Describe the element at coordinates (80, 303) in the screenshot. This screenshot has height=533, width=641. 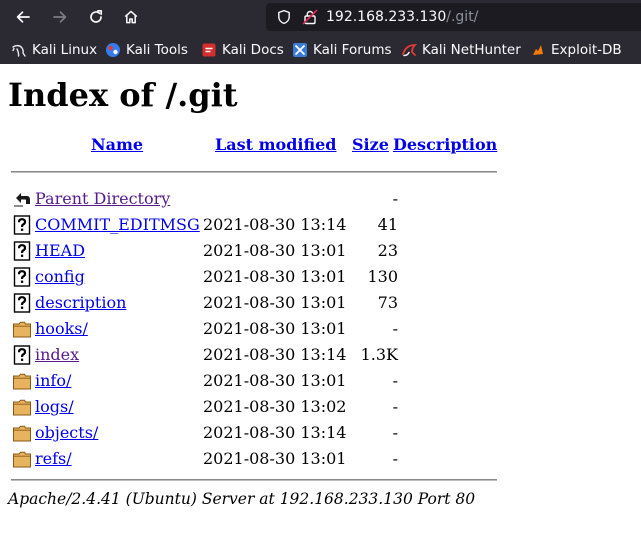
I see `entry-link: description` at that location.